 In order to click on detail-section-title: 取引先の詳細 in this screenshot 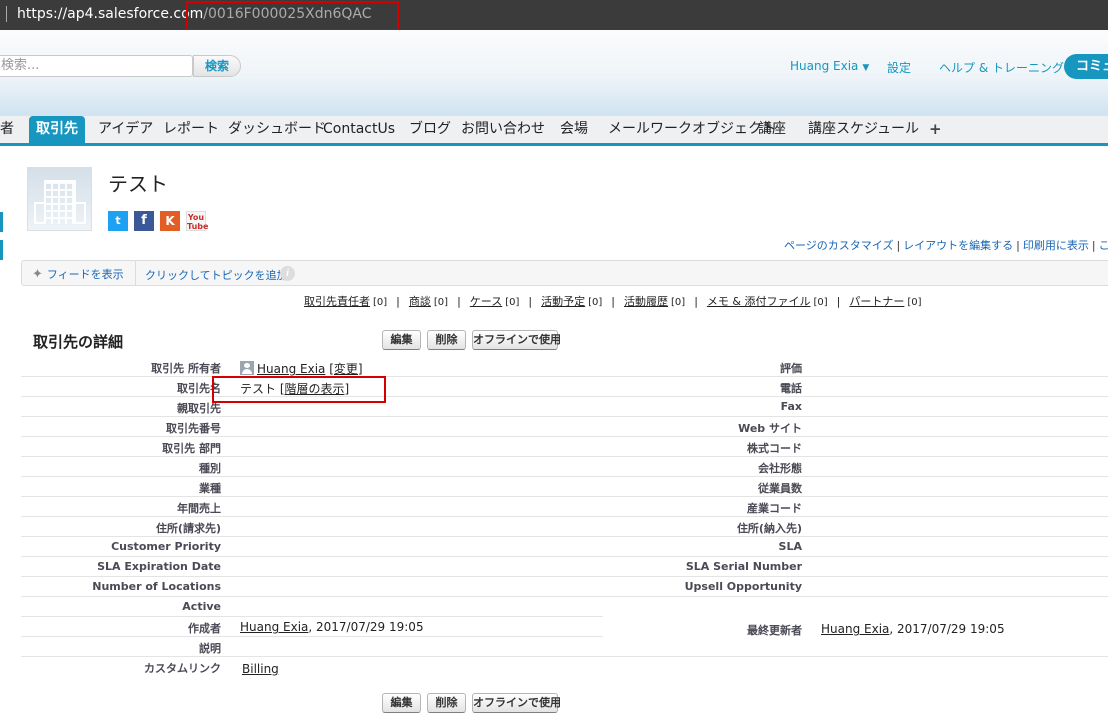, I will do `click(78, 342)`.